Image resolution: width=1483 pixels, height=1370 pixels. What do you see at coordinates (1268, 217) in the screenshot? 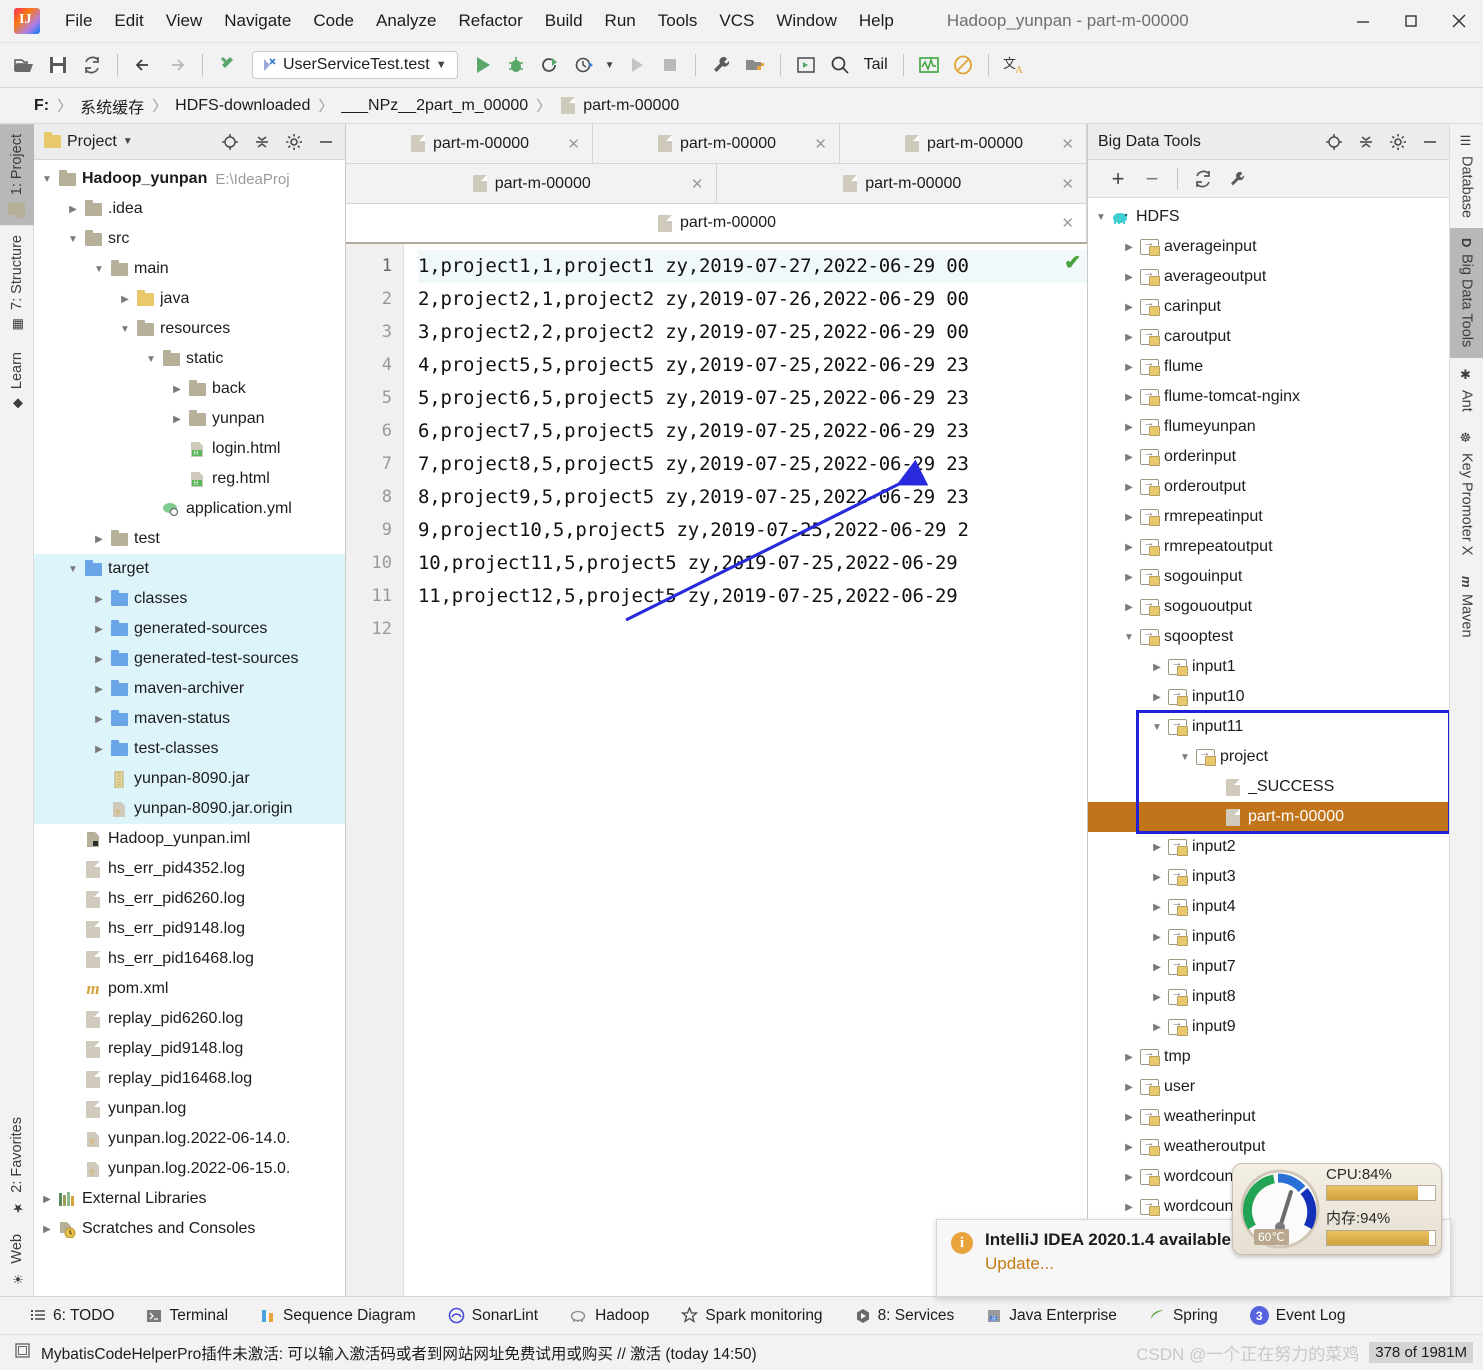
I see `hdfs-tree-row: ▼ HDFS` at bounding box center [1268, 217].